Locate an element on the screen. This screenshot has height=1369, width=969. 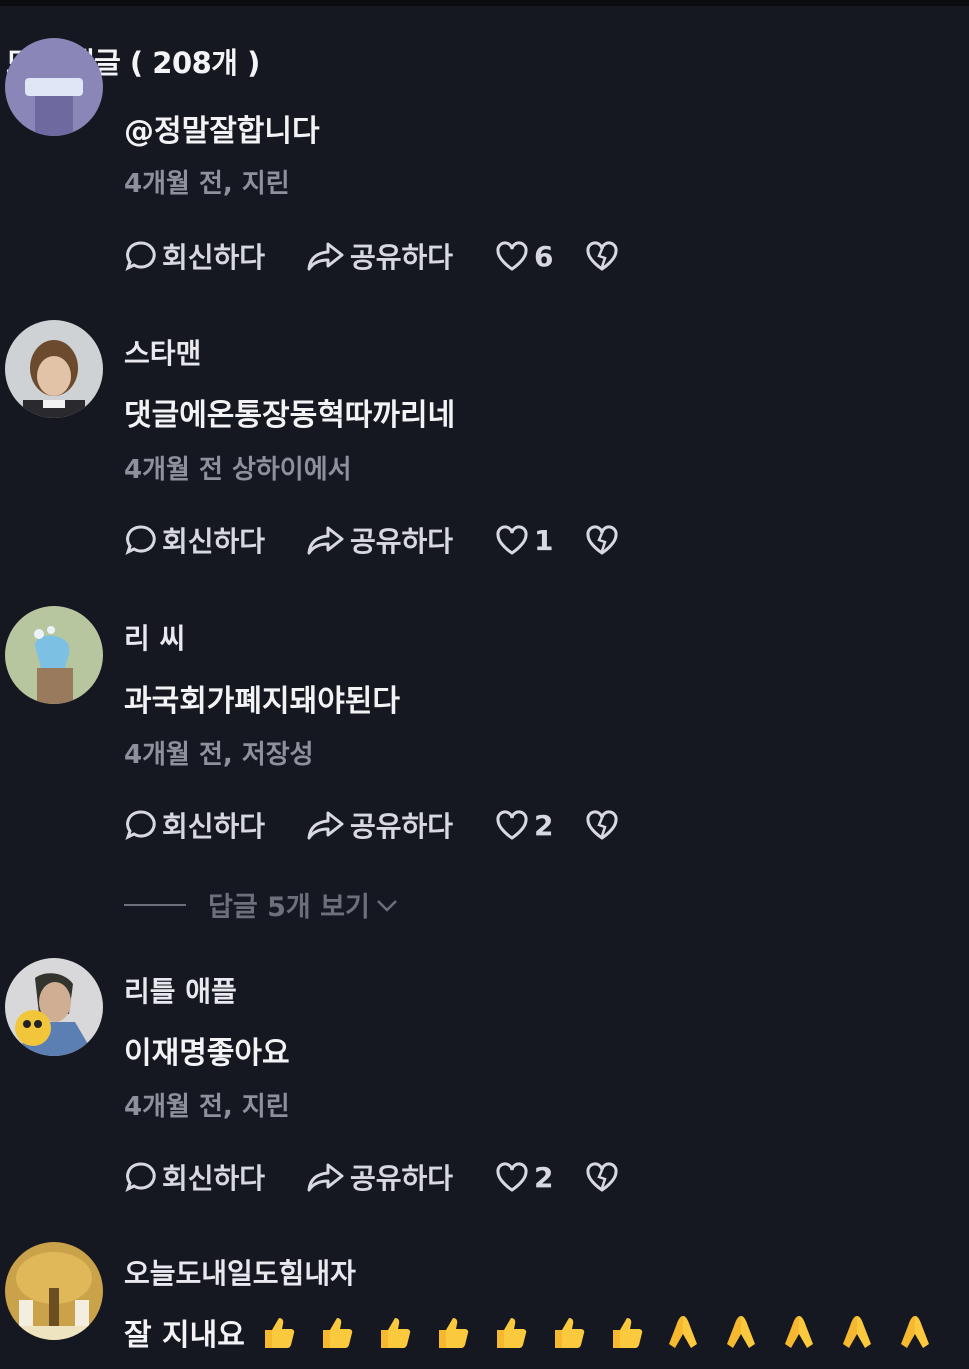
comment-meta: 4개월 전, 저장성 is located at coordinates (219, 755).